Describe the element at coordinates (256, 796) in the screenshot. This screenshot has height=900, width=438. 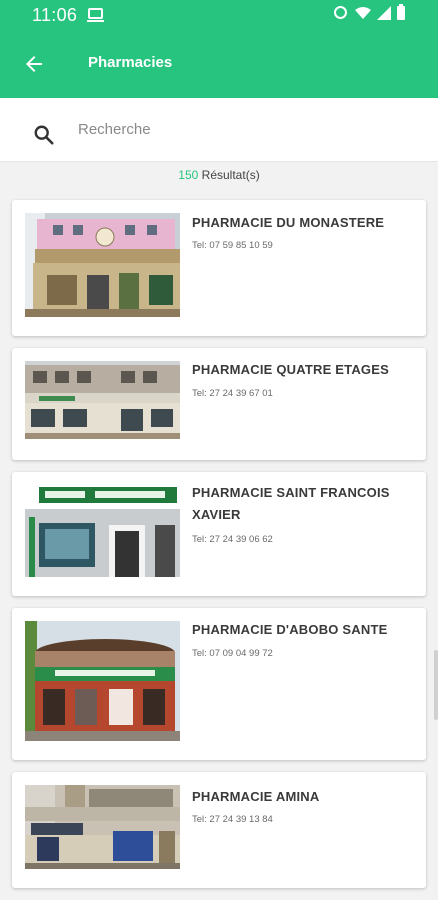
I see `pharmacy-name: PHARMACIE AMINA` at that location.